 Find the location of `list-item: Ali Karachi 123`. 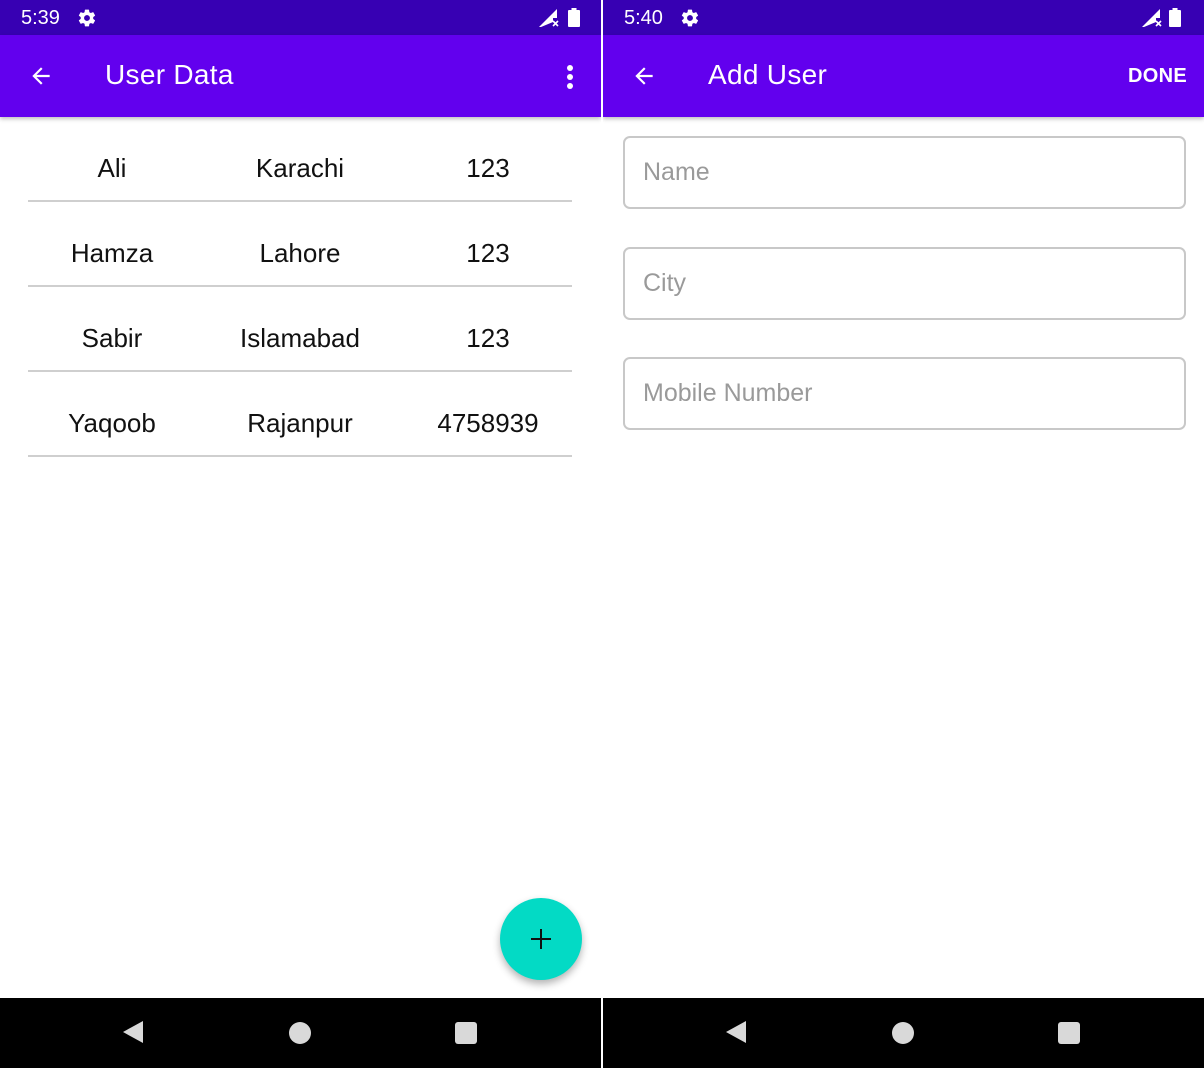

list-item: Ali Karachi 123 is located at coordinates (300, 159).